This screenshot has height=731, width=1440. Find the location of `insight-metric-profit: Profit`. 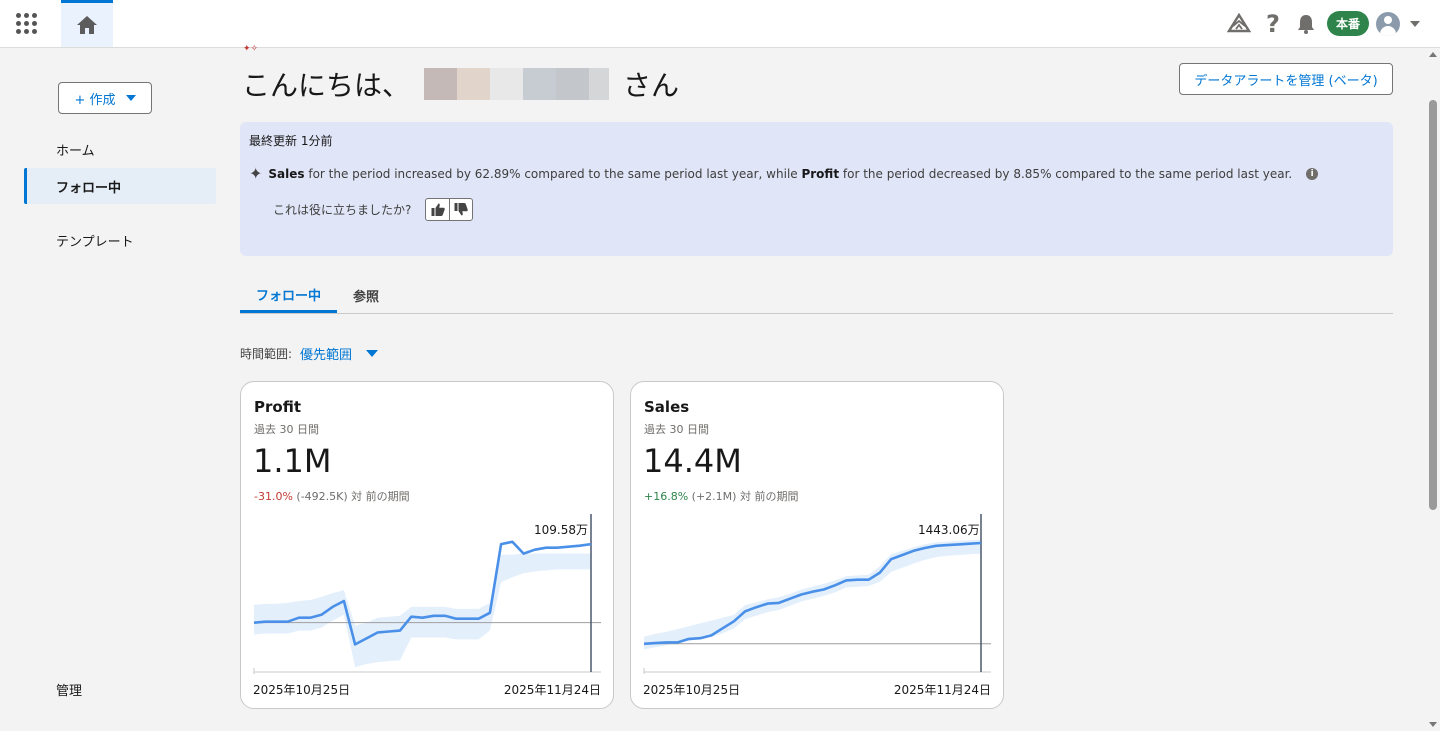

insight-metric-profit: Profit is located at coordinates (820, 173).